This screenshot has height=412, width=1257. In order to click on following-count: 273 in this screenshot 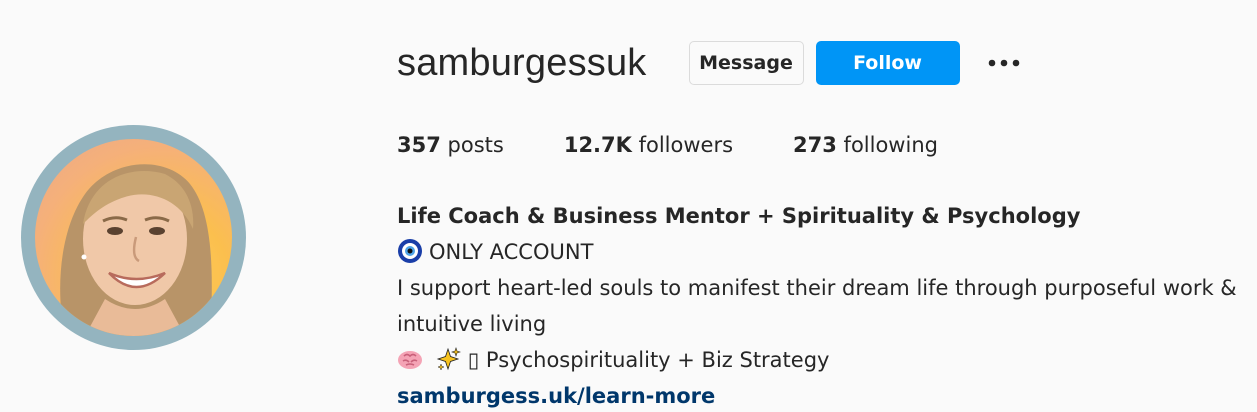, I will do `click(815, 145)`.